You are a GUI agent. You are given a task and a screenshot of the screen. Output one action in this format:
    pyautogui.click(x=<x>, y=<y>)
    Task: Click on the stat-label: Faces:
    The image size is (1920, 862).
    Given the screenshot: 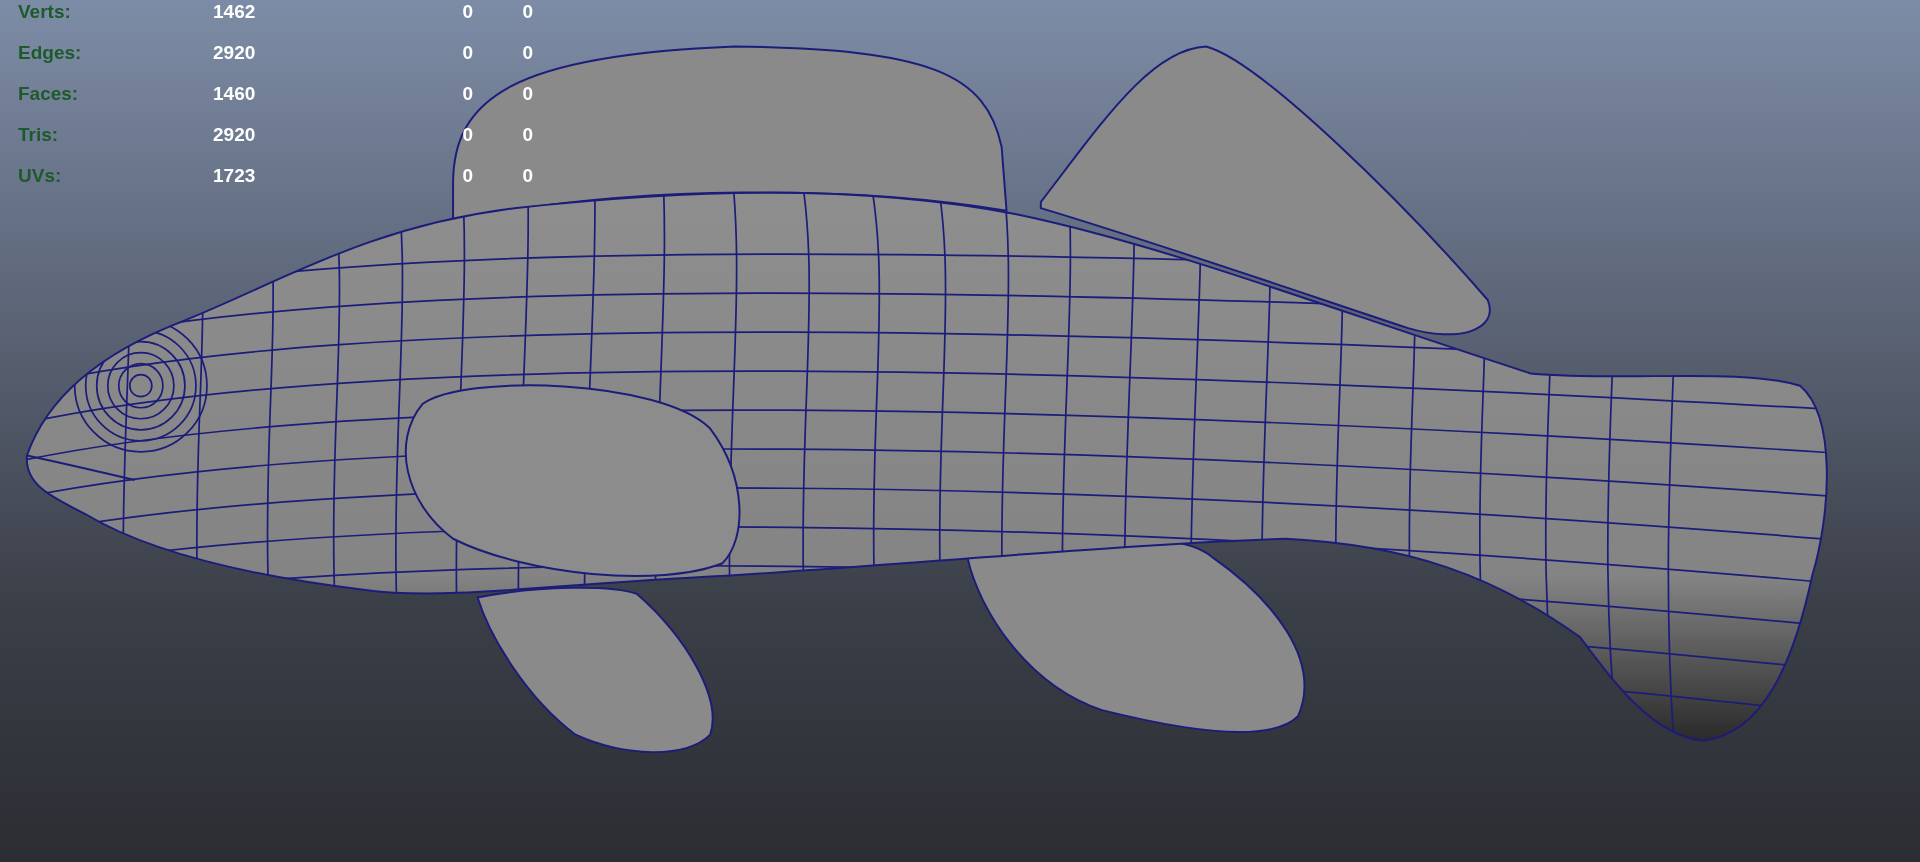 What is the action you would take?
    pyautogui.click(x=49, y=94)
    